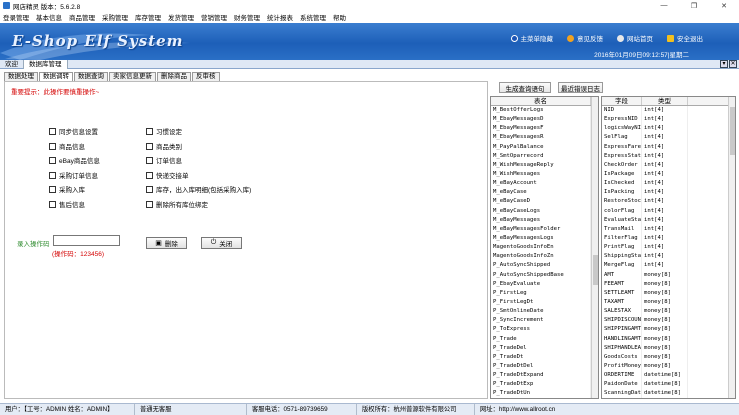 The width and height of the screenshot is (739, 415). What do you see at coordinates (56, 76) in the screenshot?
I see `subtab-data-transfer: 数据调转` at bounding box center [56, 76].